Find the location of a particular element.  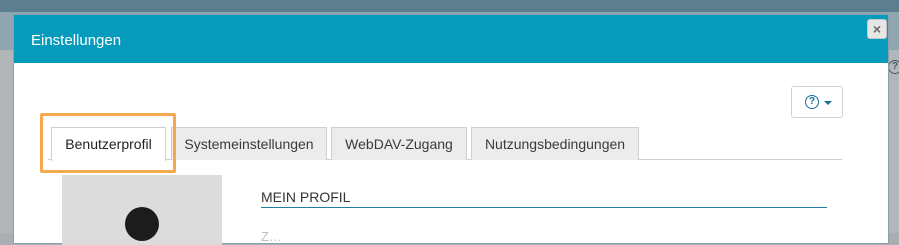

tab-systemeinstellungen: Systemeinstellungen is located at coordinates (249, 143).